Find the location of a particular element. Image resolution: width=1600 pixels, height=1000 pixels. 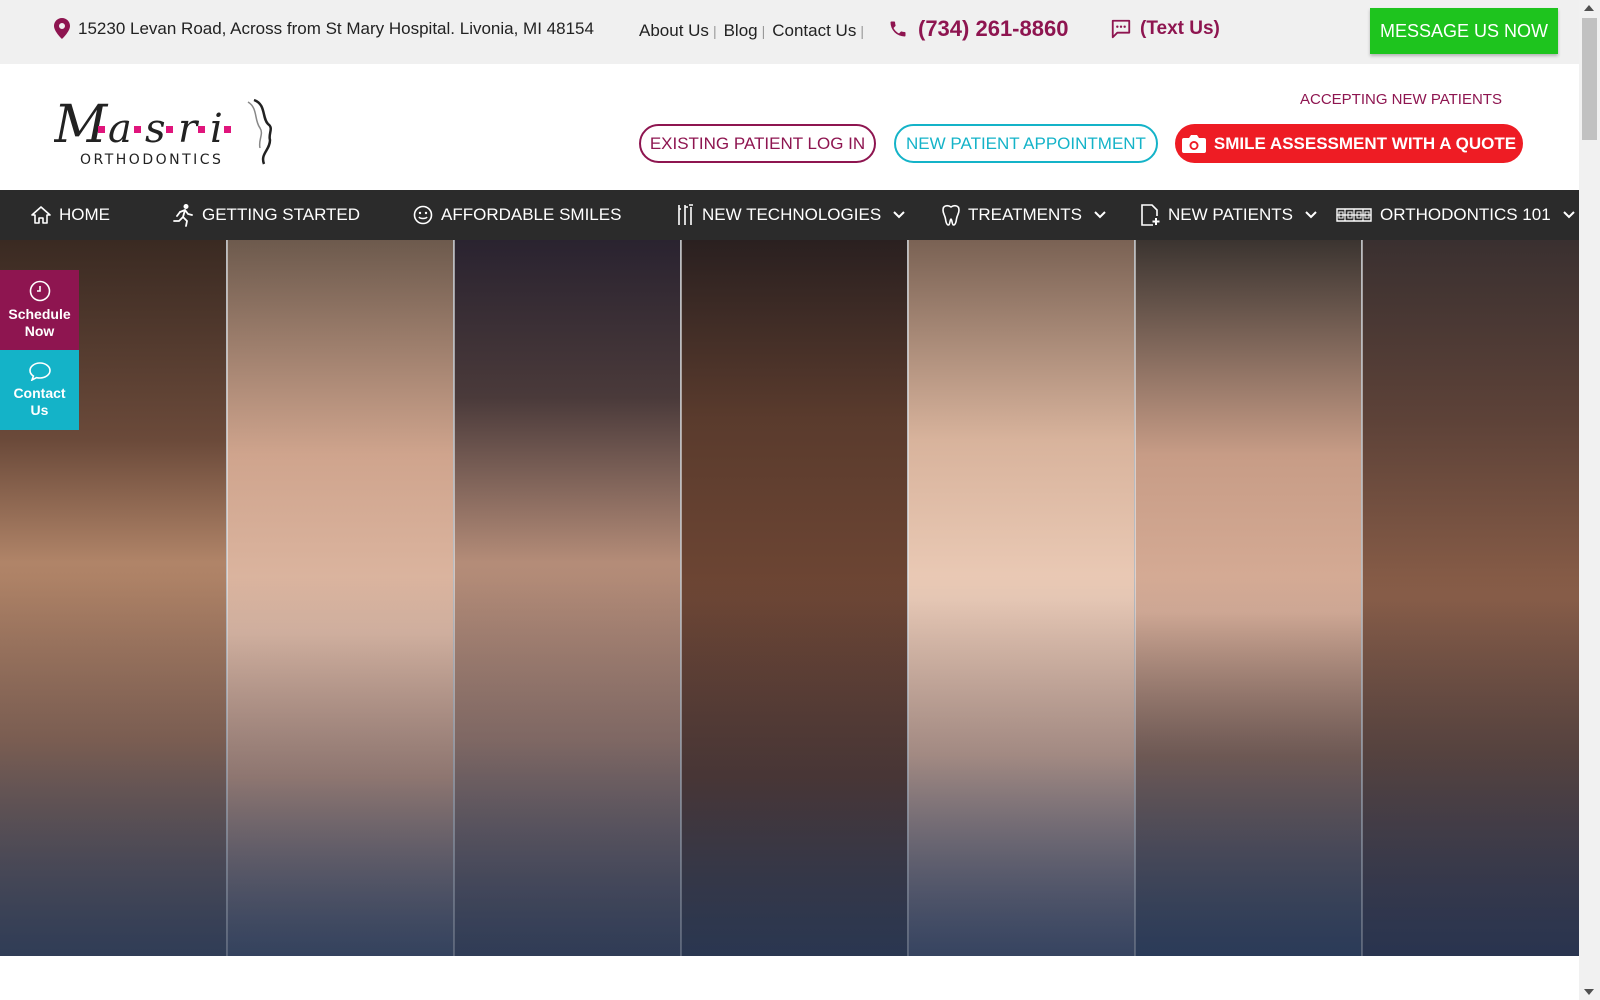

nav-label: TREATMENTS is located at coordinates (1025, 214).